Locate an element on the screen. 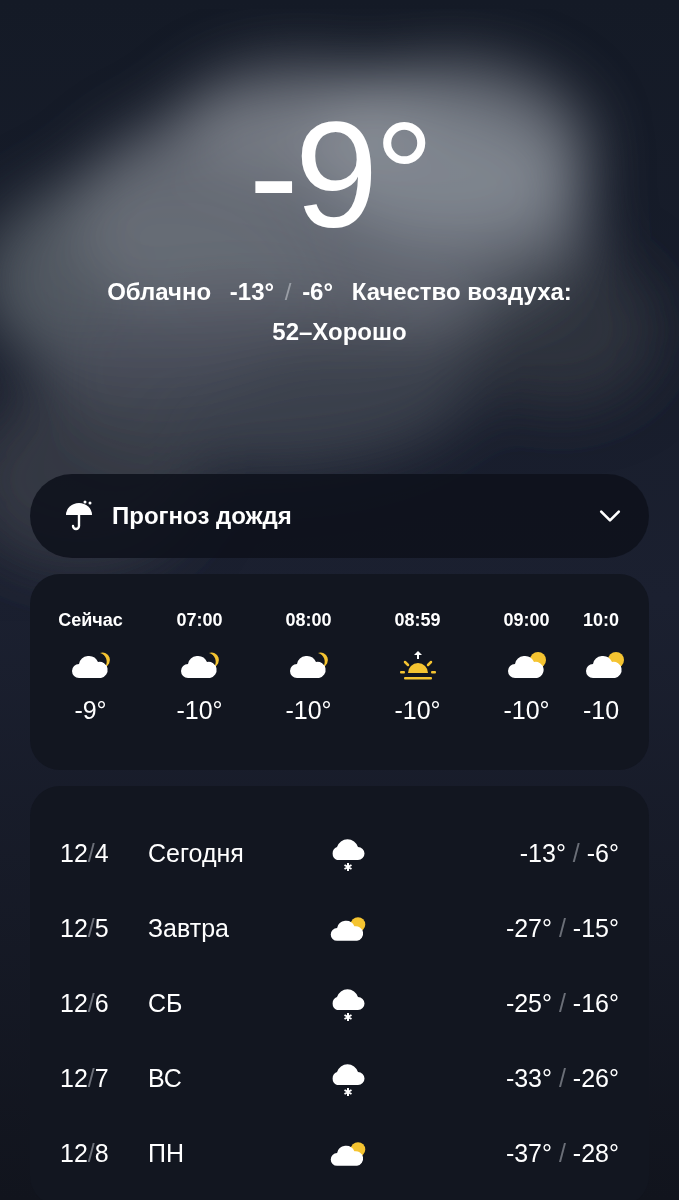 This screenshot has width=679, height=1200. hour-time: 08:59 is located at coordinates (417, 621).